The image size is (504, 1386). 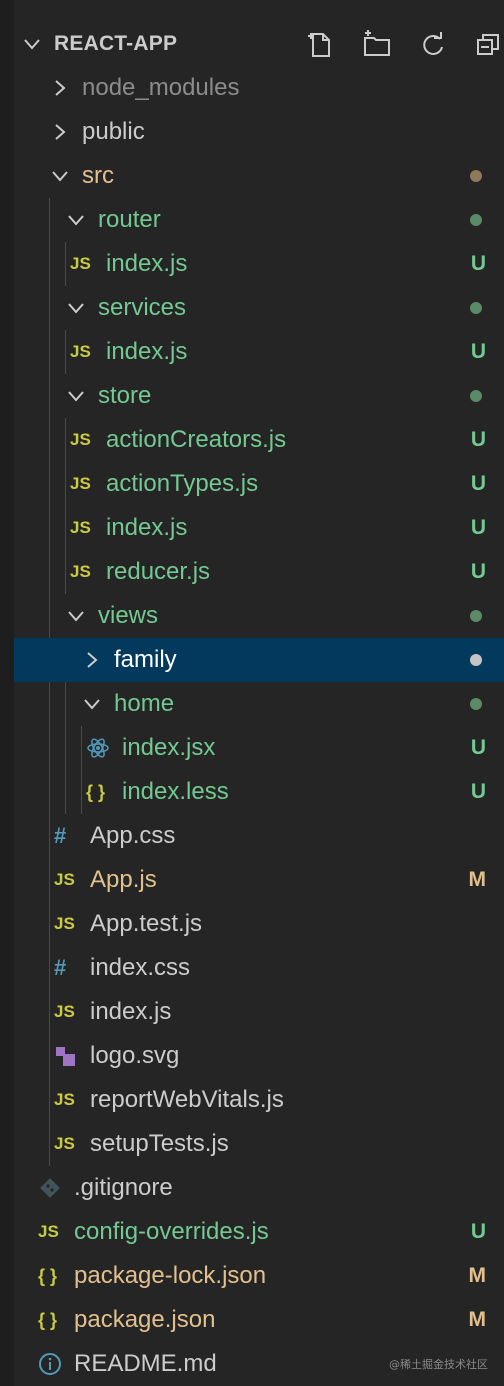 What do you see at coordinates (259, 616) in the screenshot?
I see `folder-views: views` at bounding box center [259, 616].